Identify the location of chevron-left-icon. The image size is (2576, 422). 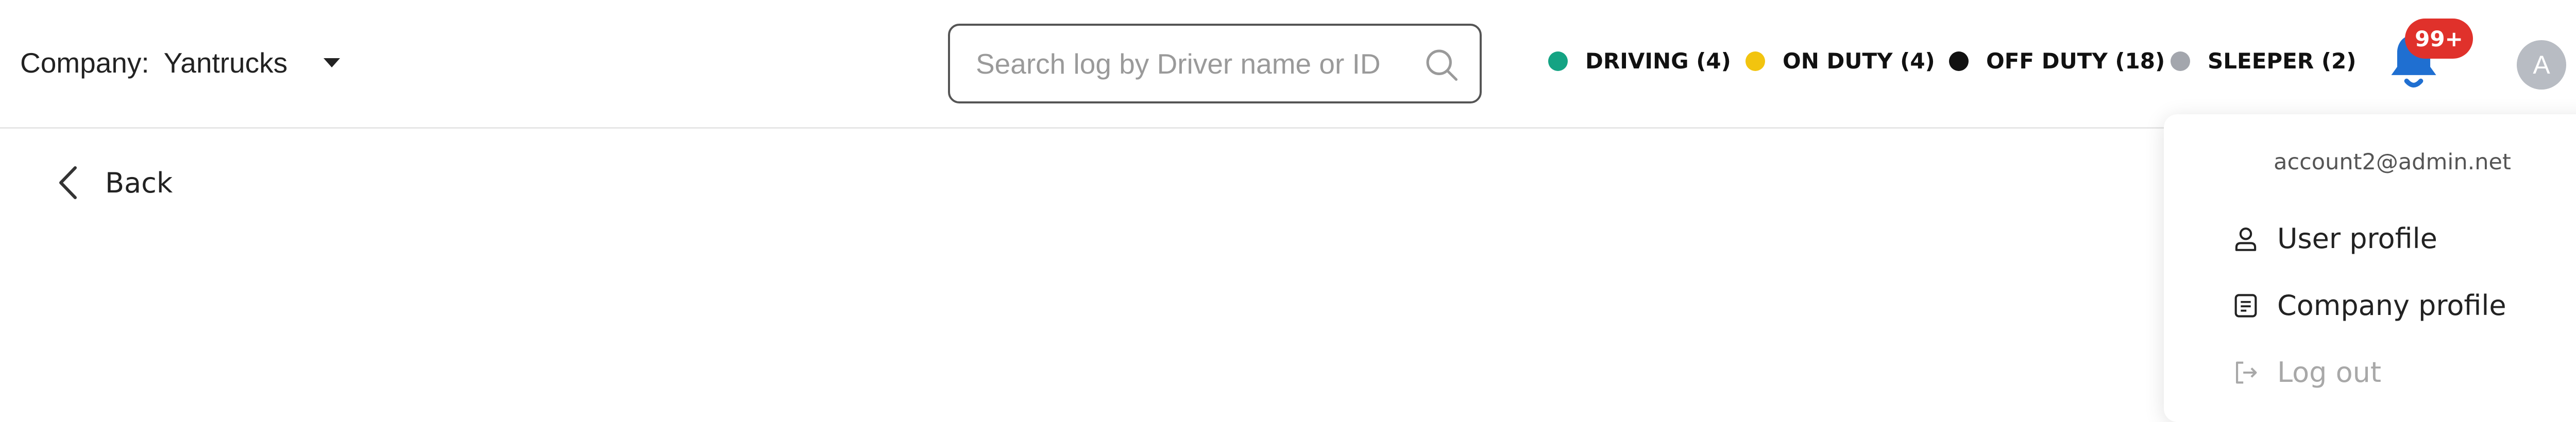
(68, 182).